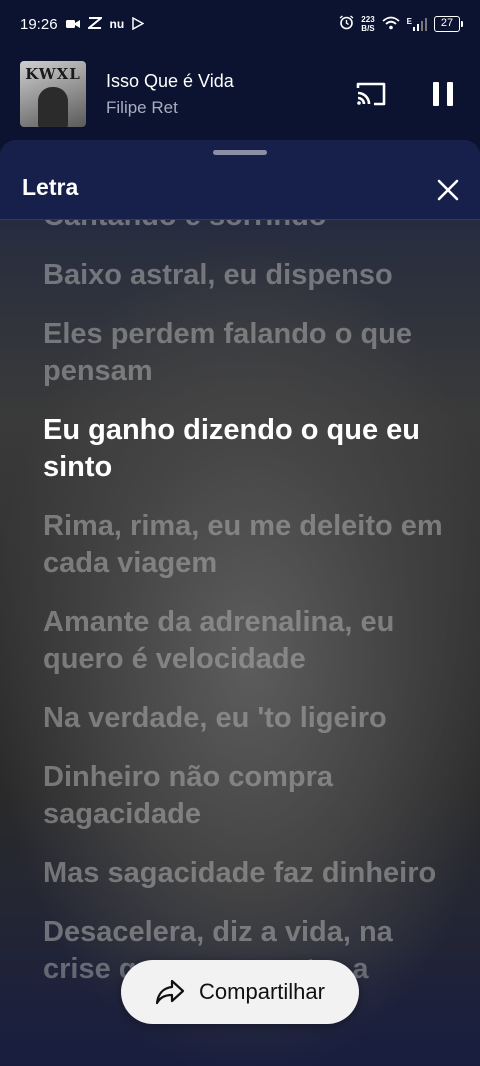  I want to click on signal-icon, so click(420, 24).